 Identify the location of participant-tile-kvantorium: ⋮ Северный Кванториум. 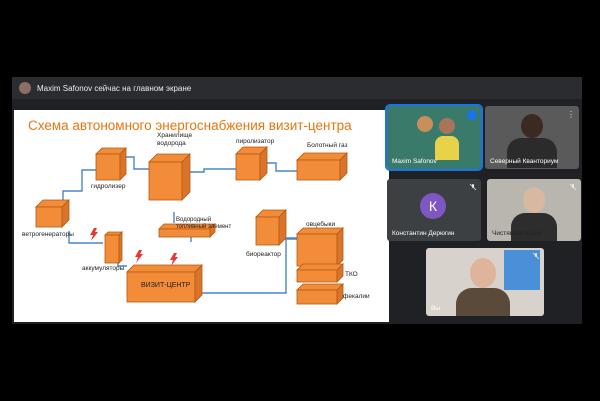
(532, 137).